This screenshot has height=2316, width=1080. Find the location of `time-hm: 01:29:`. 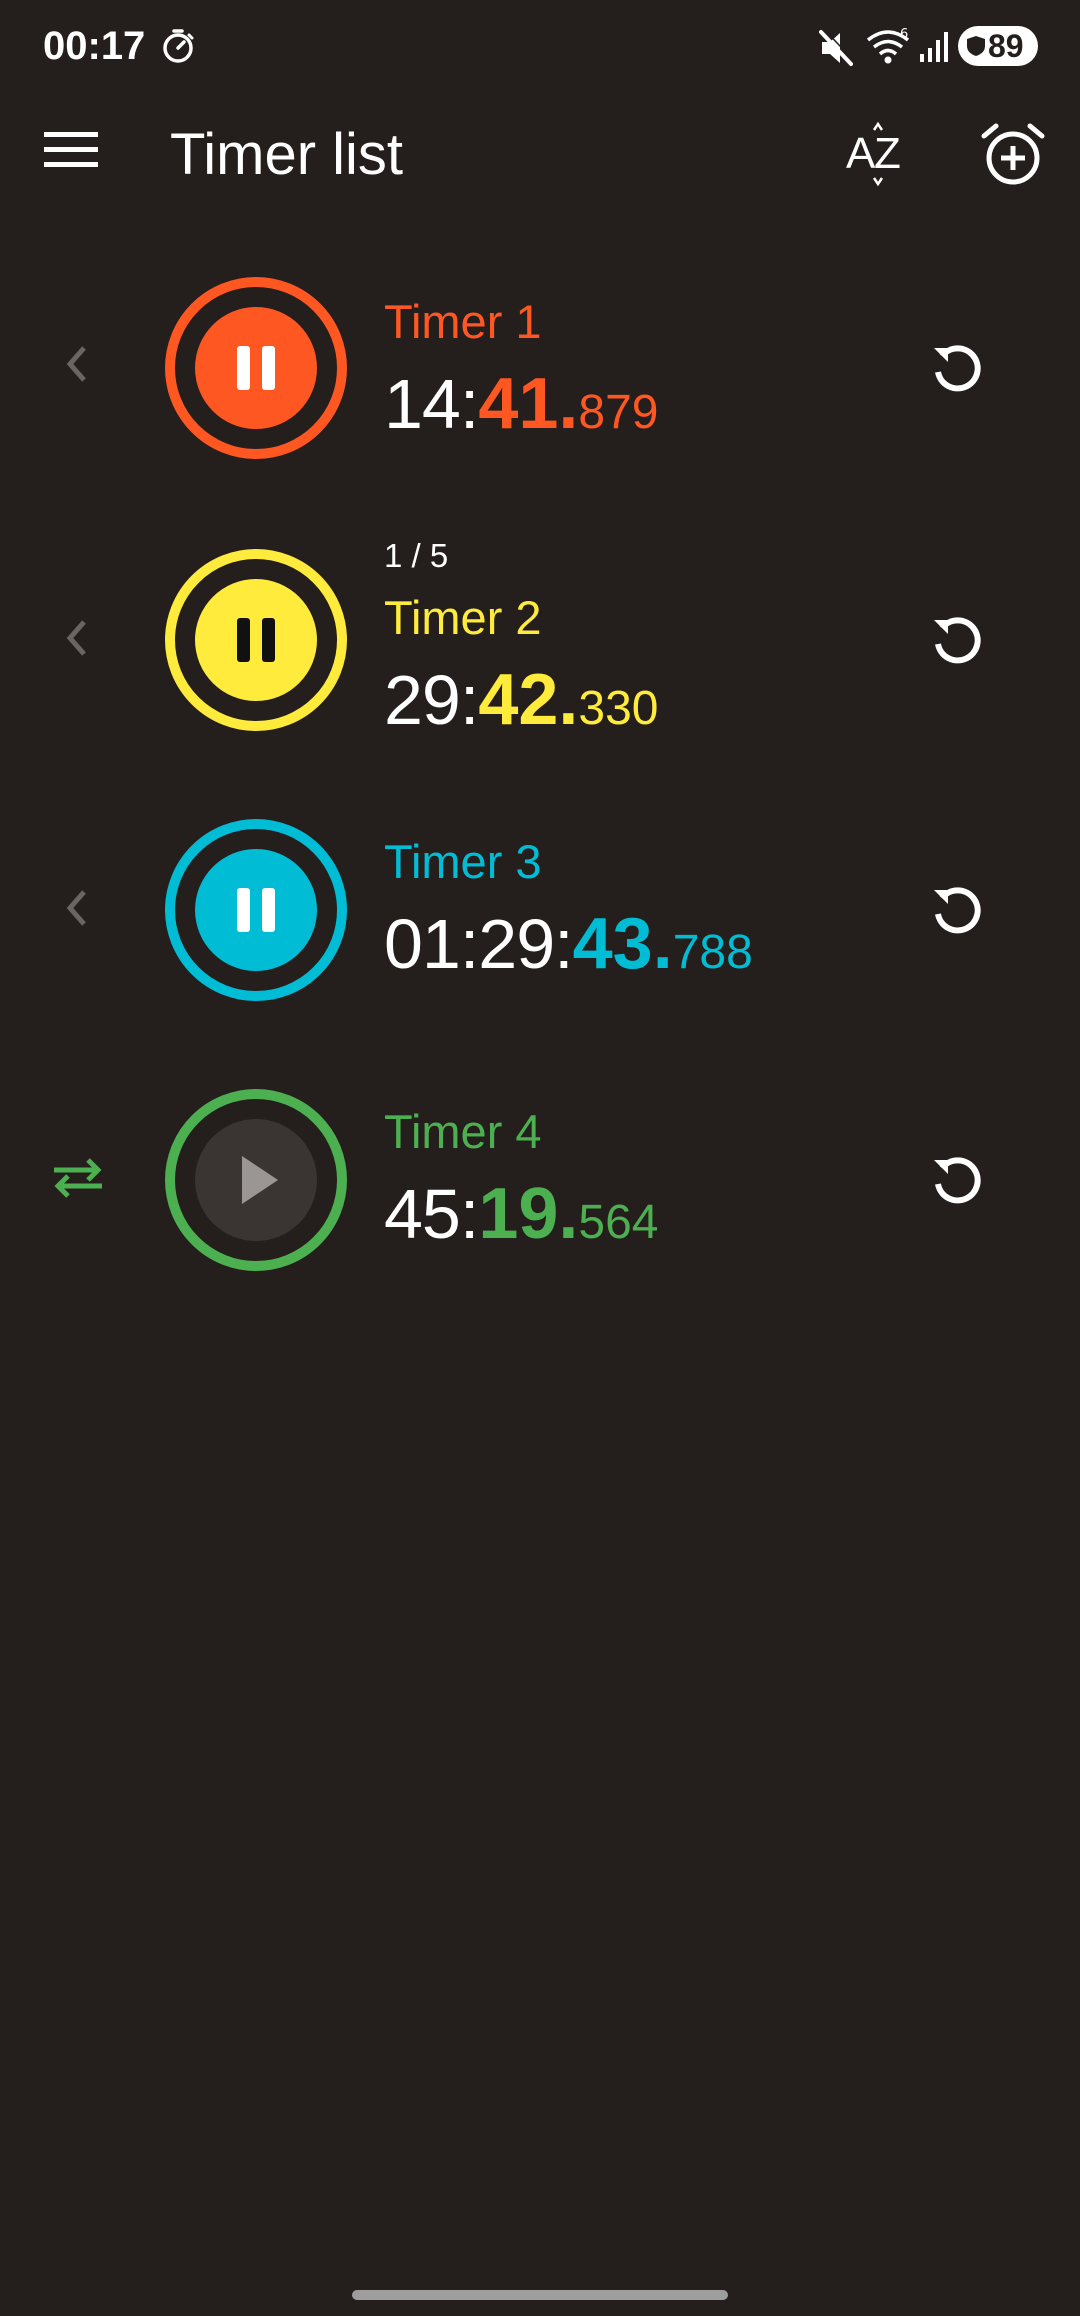

time-hm: 01:29: is located at coordinates (479, 944).